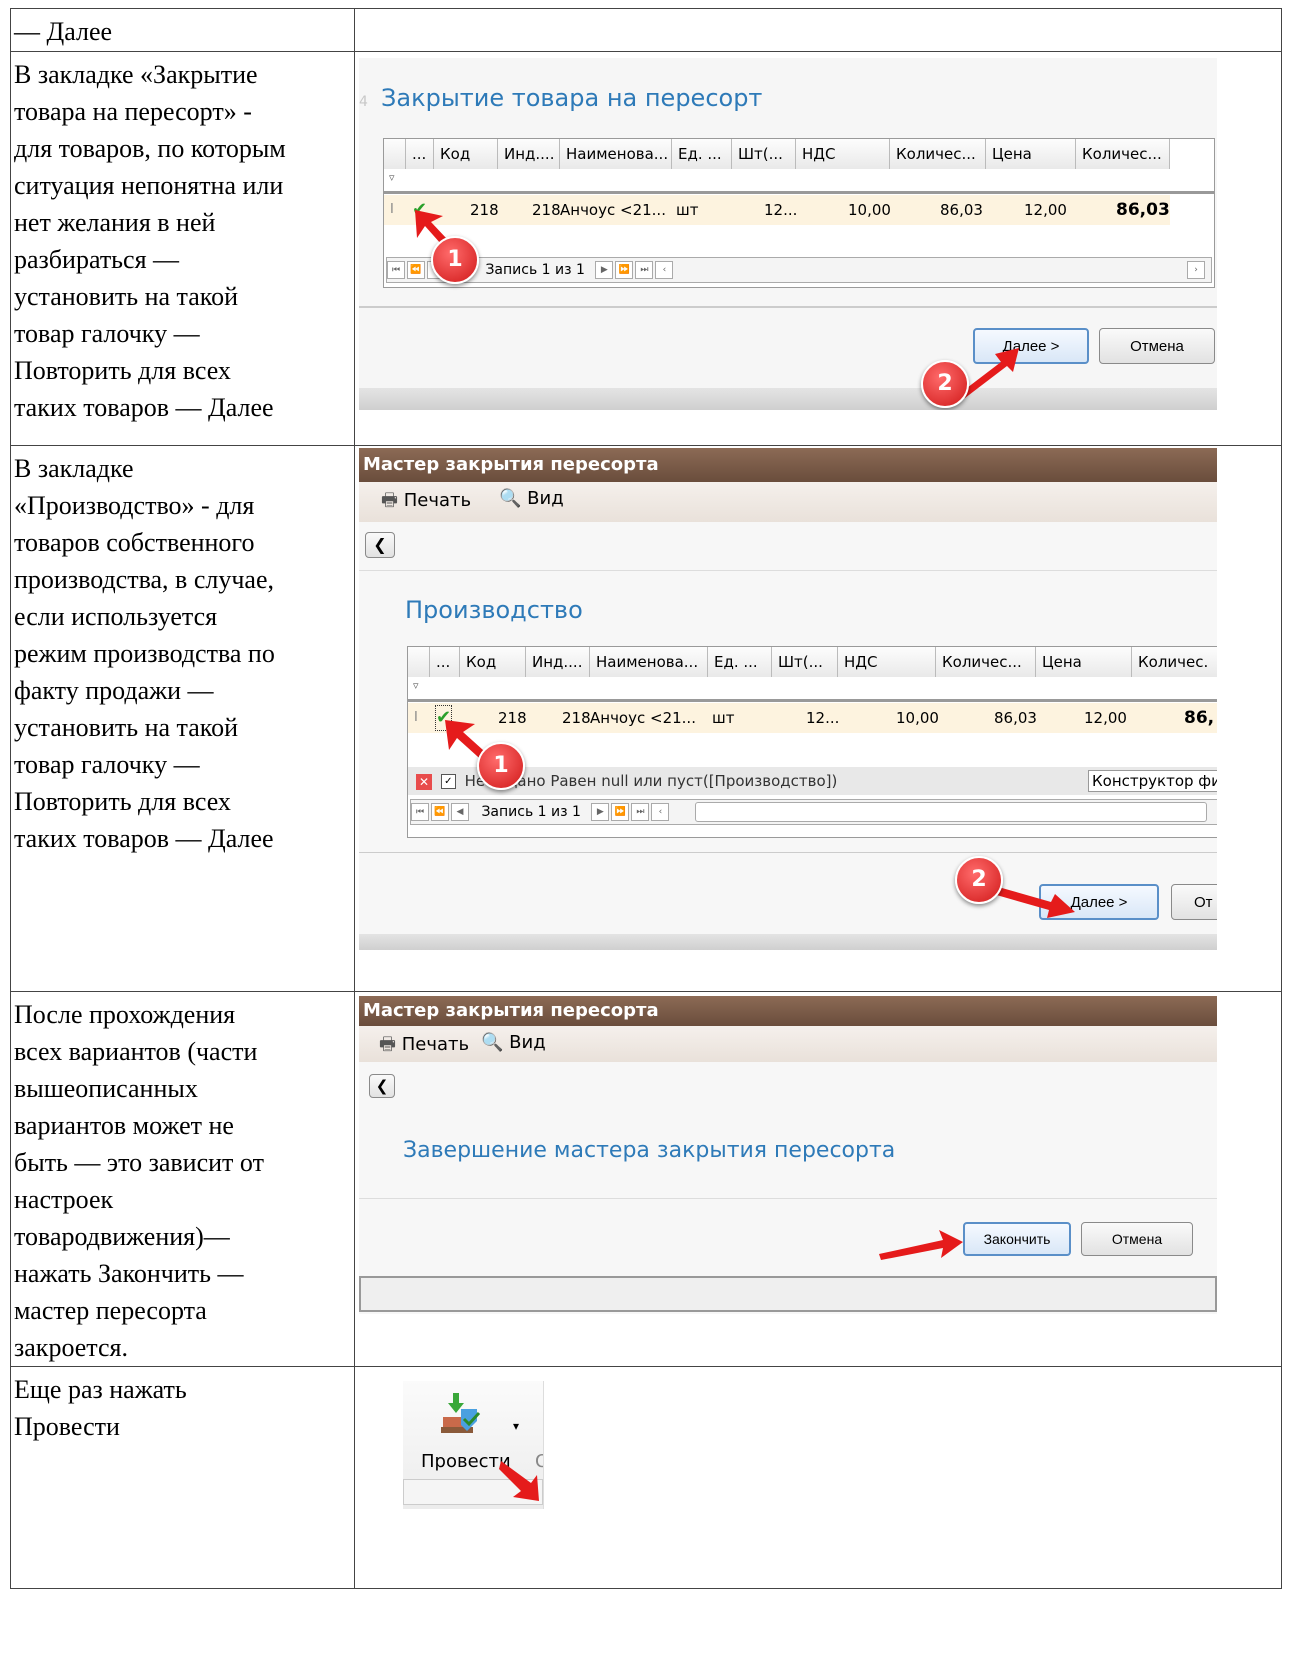 The height and width of the screenshot is (1678, 1292). Describe the element at coordinates (951, 812) in the screenshot. I see `horizontal-scrollbar` at that location.